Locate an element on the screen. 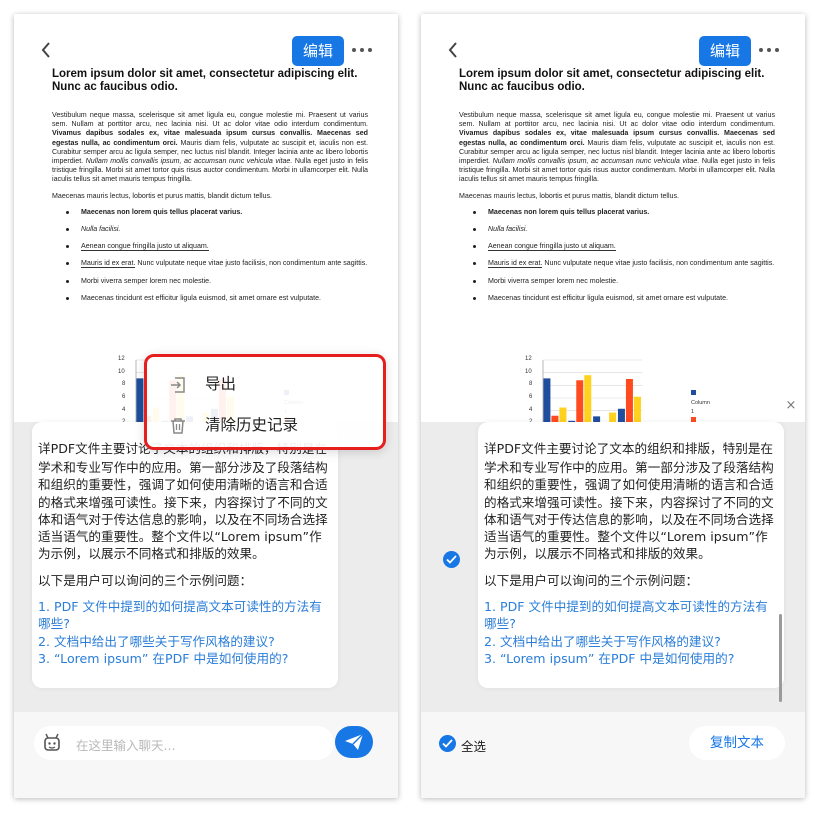 The width and height of the screenshot is (820, 813). select-all-check-icon is located at coordinates (447, 743).